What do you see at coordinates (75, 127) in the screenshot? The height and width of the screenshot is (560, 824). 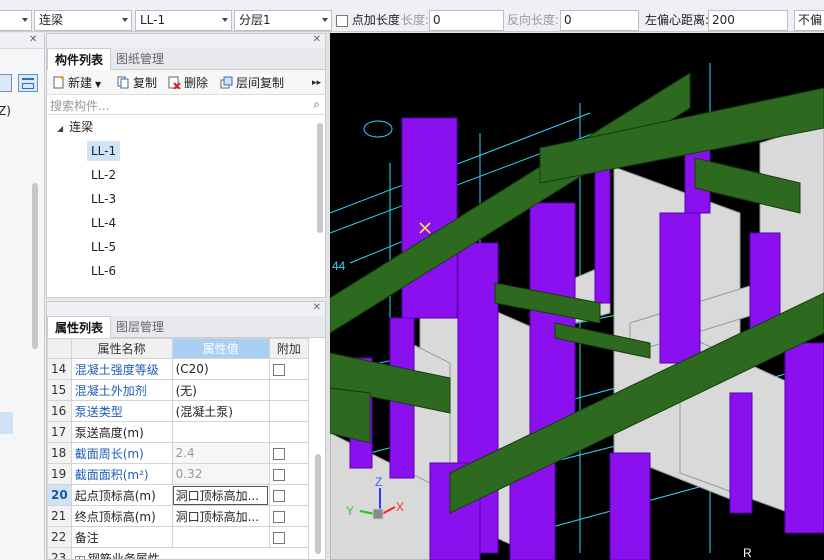 I see `tree-root: ◢ 连梁` at bounding box center [75, 127].